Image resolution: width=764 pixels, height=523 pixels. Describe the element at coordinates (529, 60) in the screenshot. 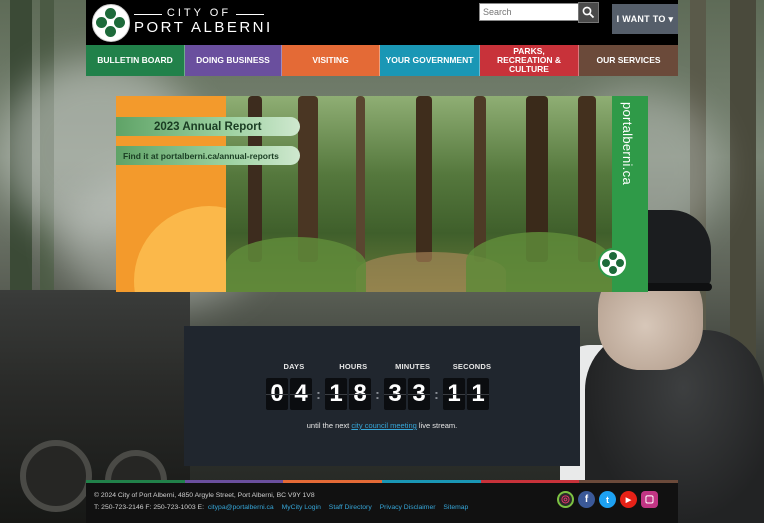

I see `nav-parks-recreation-culture: PARKS, RECREATION & CULTURE` at that location.